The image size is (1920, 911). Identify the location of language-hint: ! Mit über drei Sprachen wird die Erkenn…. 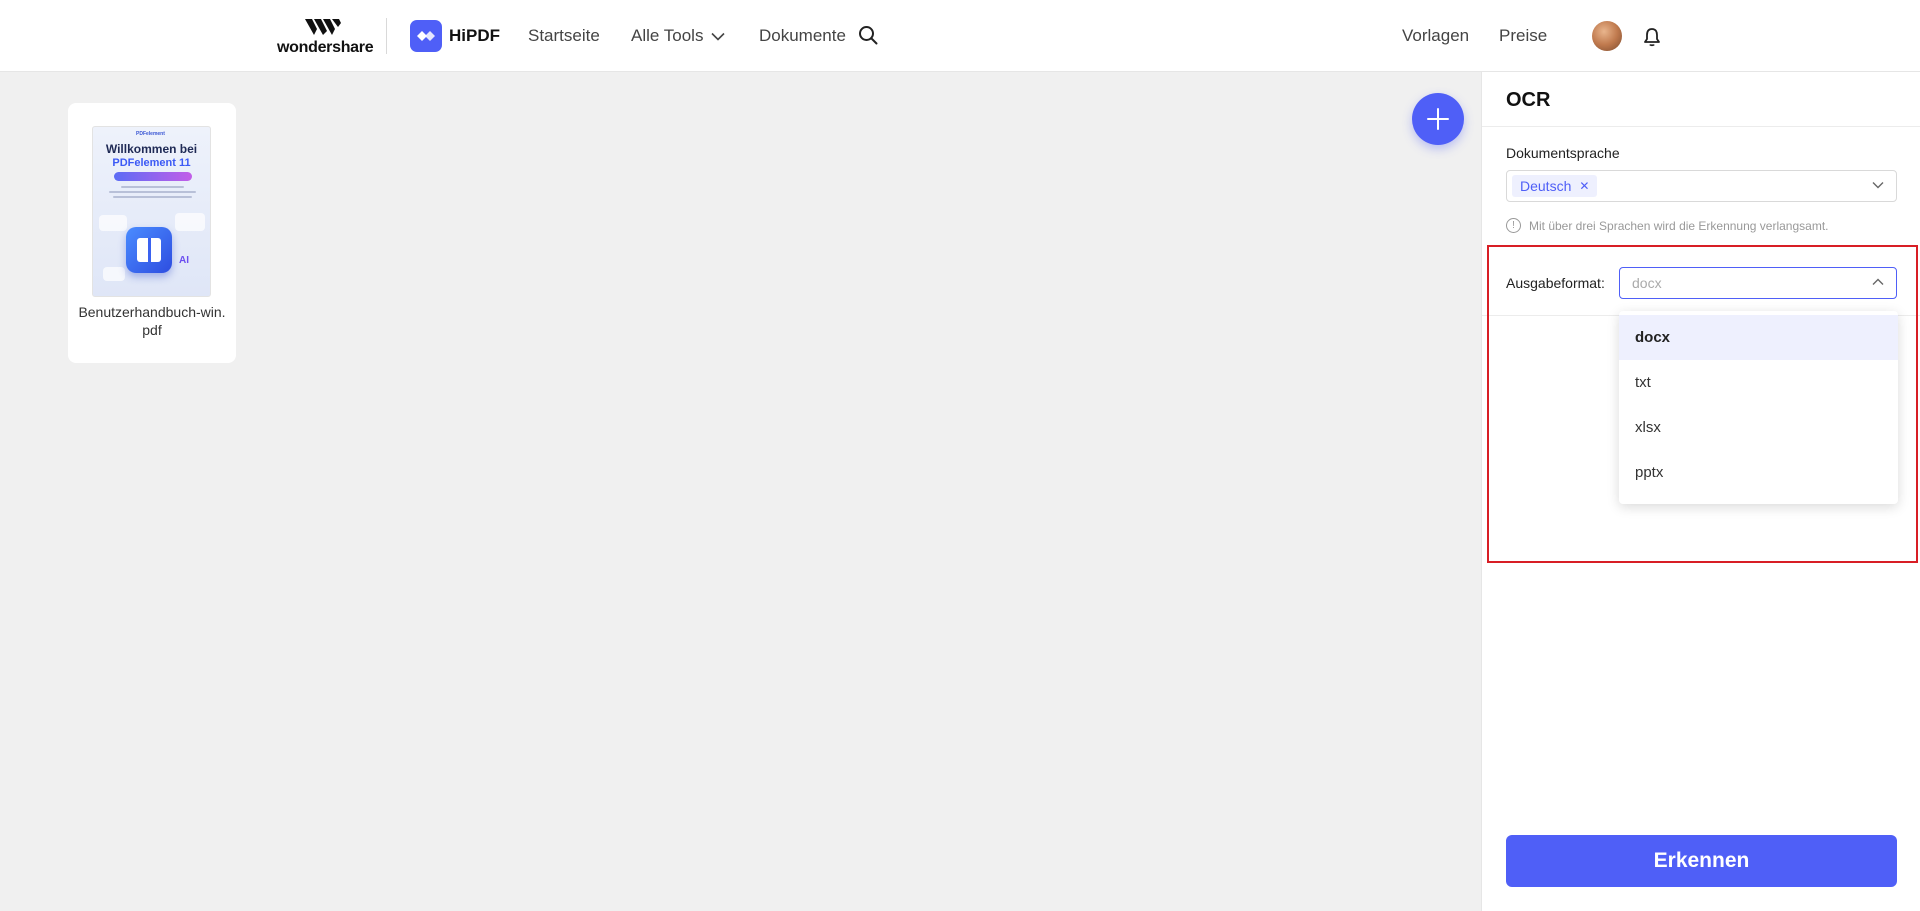
(1667, 225).